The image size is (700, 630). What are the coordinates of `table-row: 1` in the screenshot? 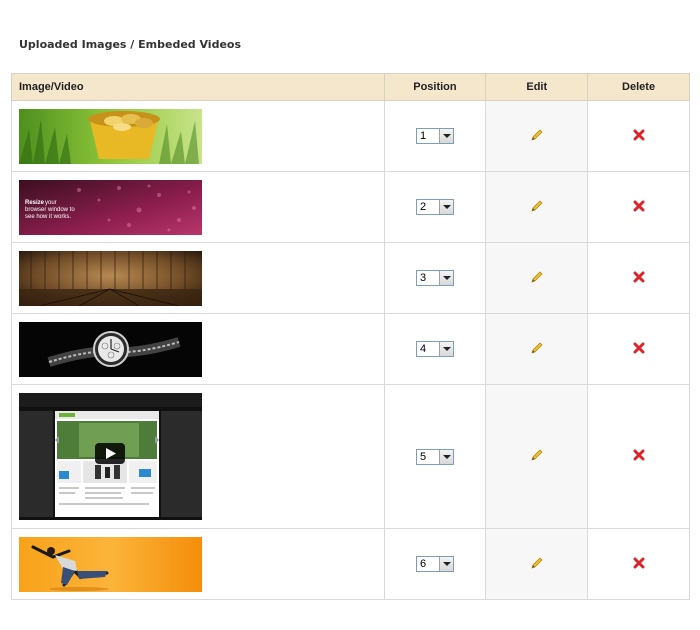 It's located at (350, 136).